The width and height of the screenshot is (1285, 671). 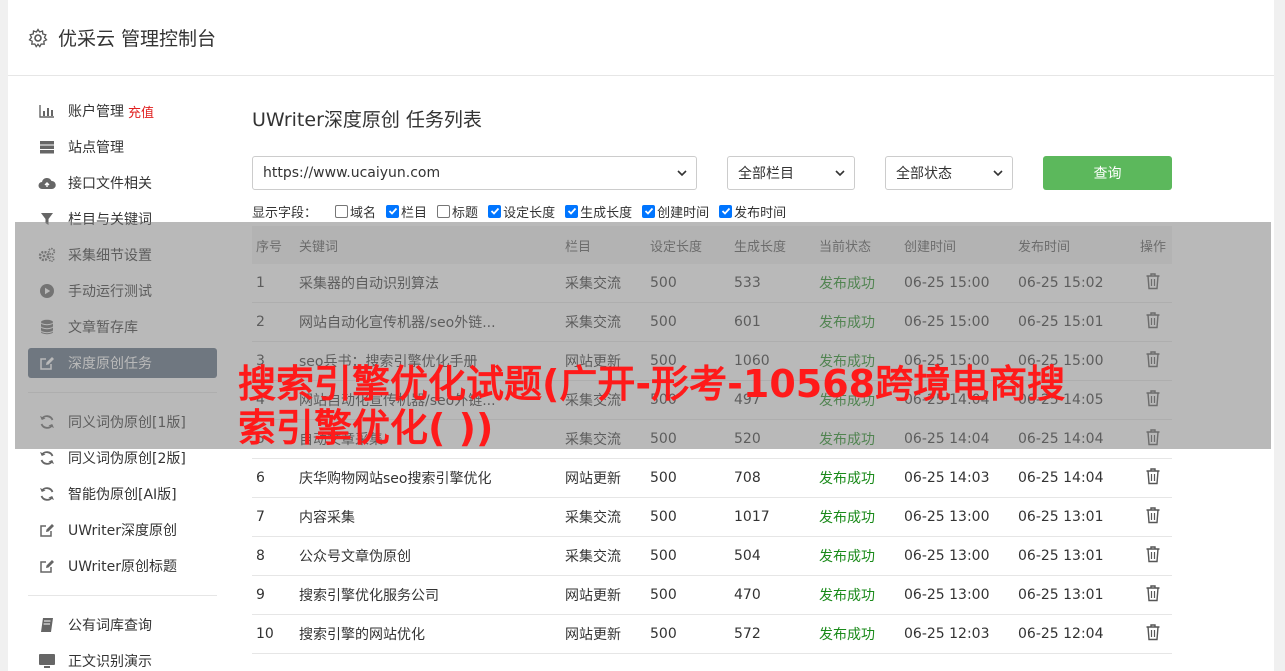 I want to click on display-fields: 显示字段： 域名 栏目 标题 设定长度 生成长度 创建时间 发布时间, so click(x=712, y=211).